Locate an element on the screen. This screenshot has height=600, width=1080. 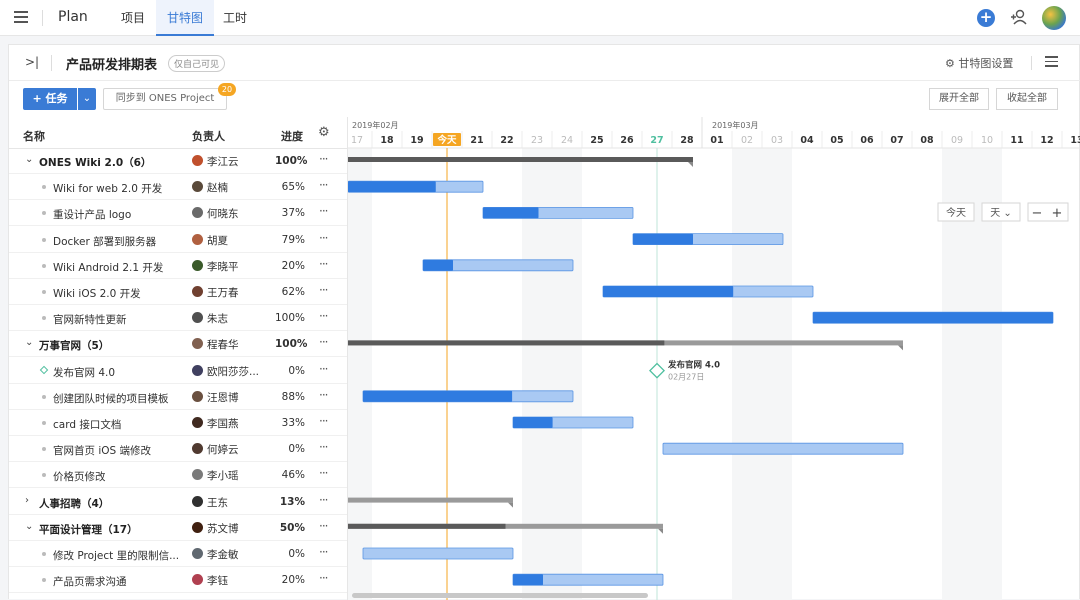
task-name: card 接口文档 is located at coordinates (120, 424).